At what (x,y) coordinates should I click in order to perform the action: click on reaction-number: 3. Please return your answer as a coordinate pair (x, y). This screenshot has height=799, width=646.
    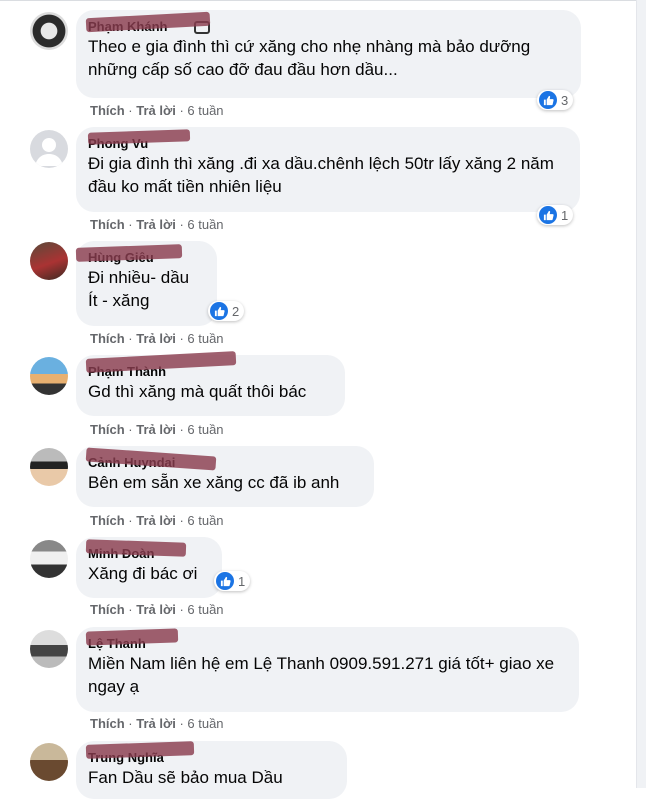
    Looking at the image, I should click on (565, 100).